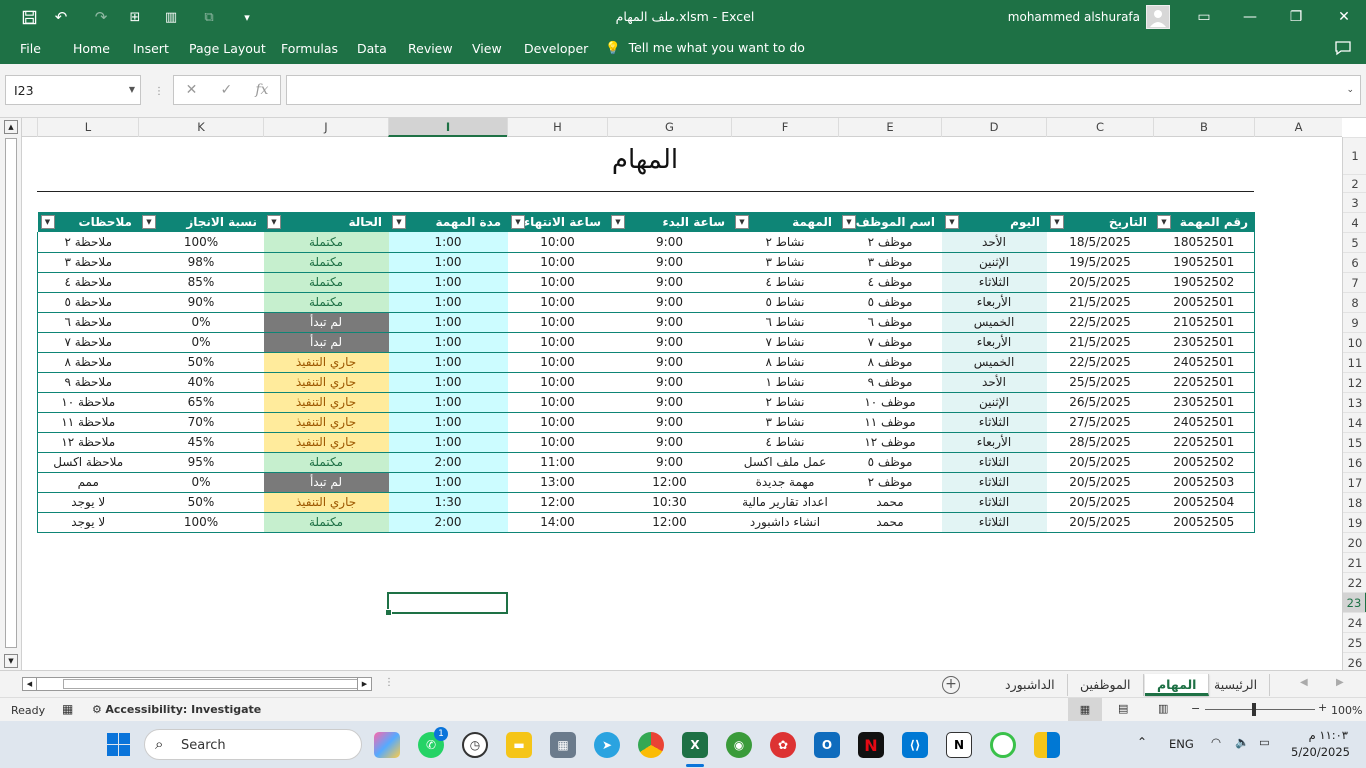 The image size is (1366, 768). What do you see at coordinates (890, 302) in the screenshot?
I see `table-cell: موظف ٥` at bounding box center [890, 302].